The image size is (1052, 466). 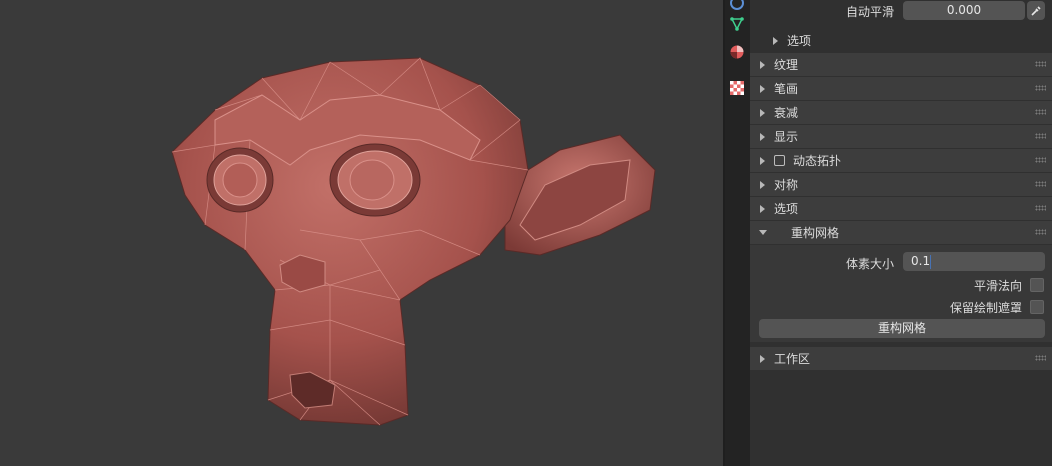 I want to click on material-icon, so click(x=737, y=52).